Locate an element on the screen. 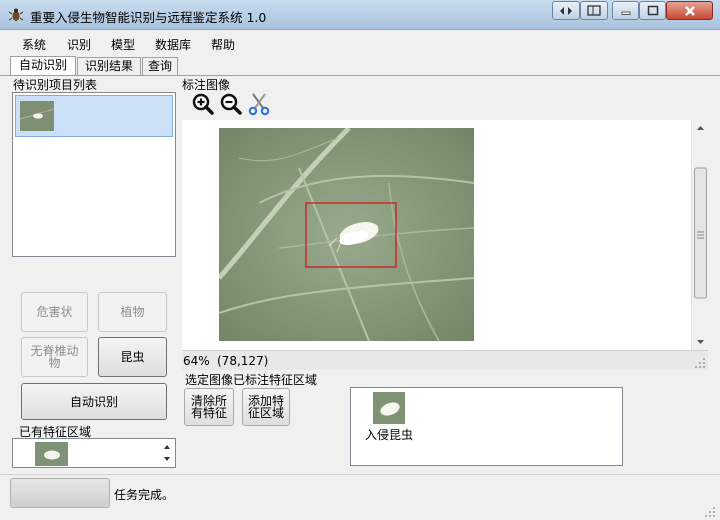 The height and width of the screenshot is (520, 720). tab-divider is located at coordinates (360, 75).